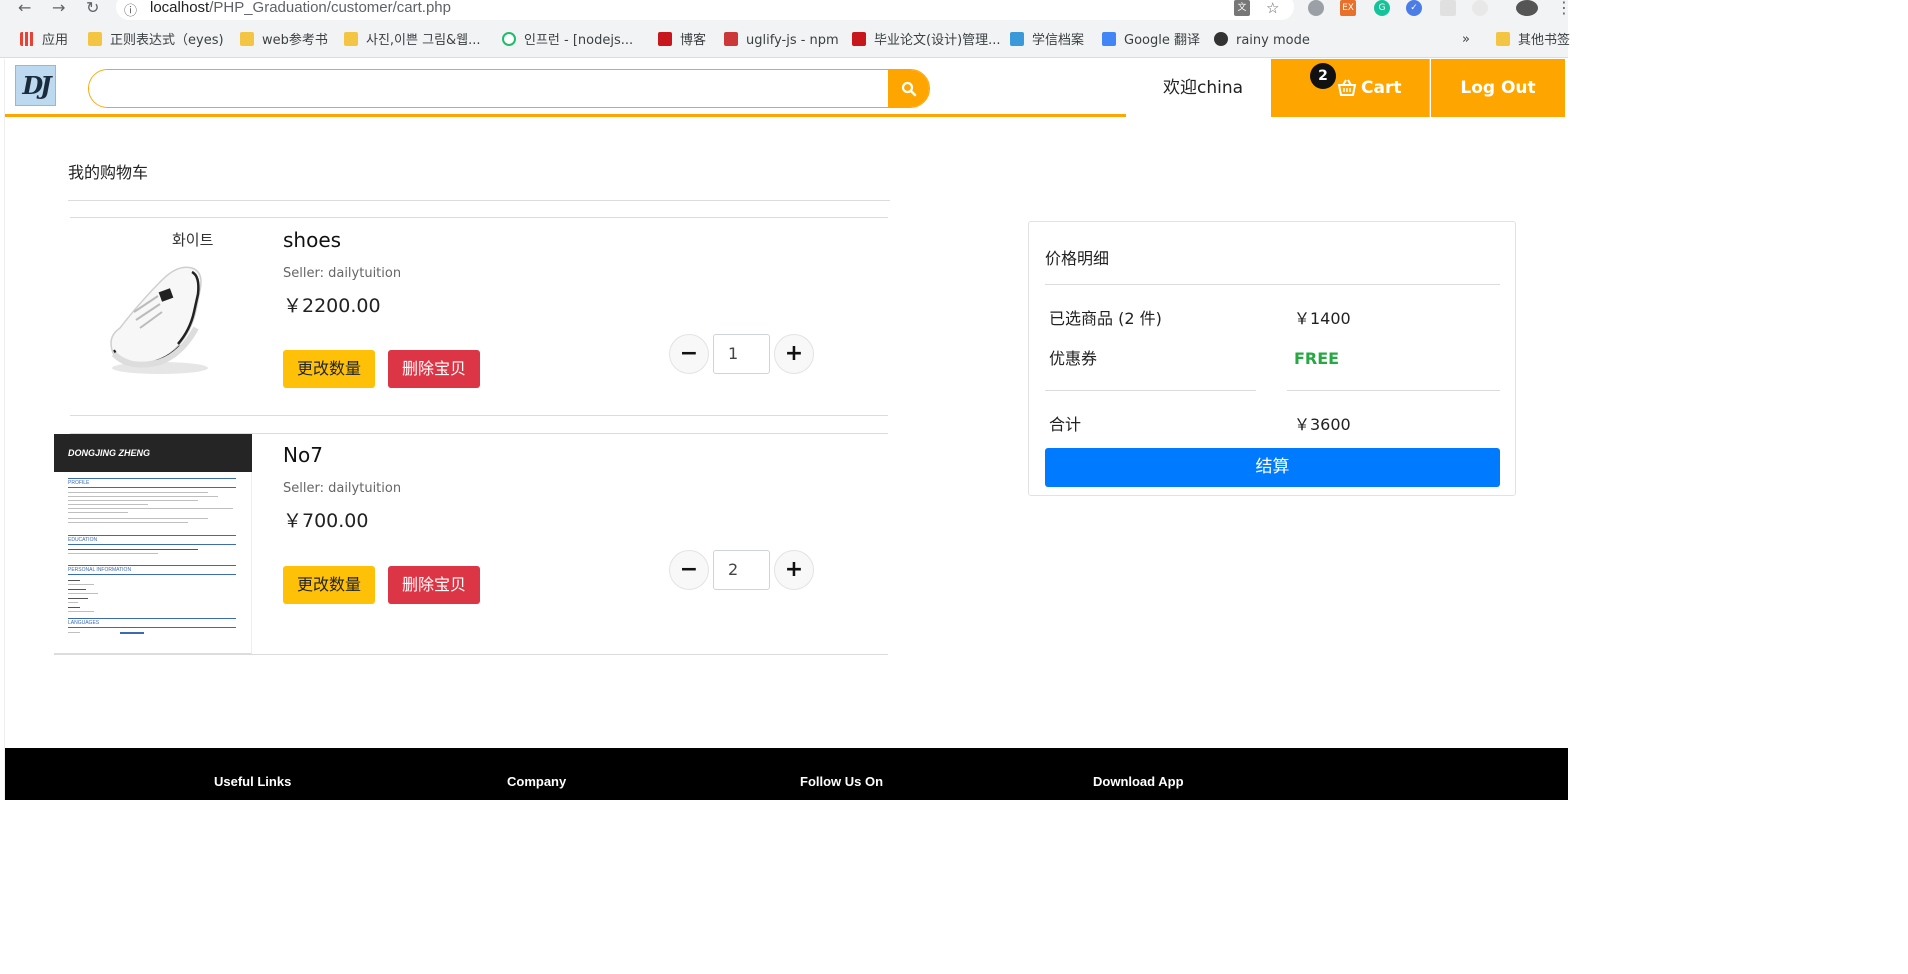 This screenshot has width=1908, height=974. I want to click on site-logo: DJ, so click(35, 85).